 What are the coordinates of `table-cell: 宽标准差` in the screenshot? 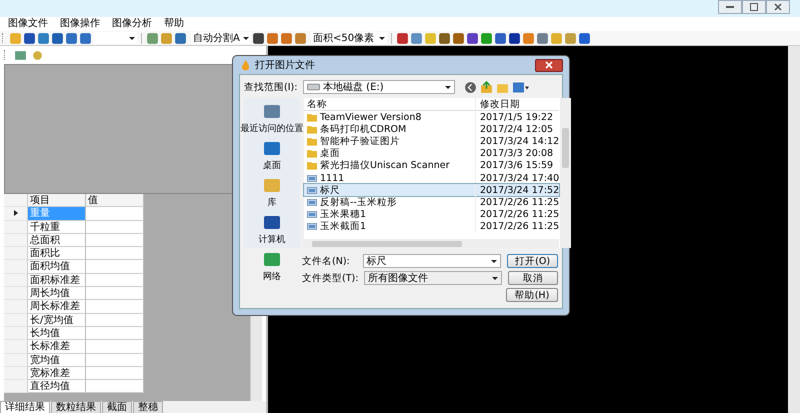 It's located at (57, 373).